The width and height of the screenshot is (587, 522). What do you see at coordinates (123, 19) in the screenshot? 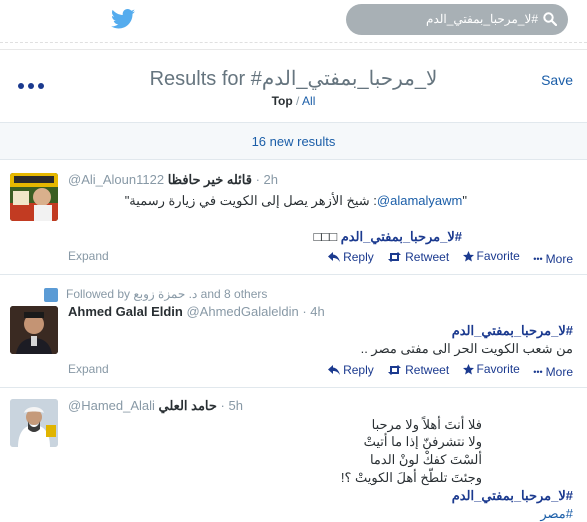
I see `twitter-bird-icon` at bounding box center [123, 19].